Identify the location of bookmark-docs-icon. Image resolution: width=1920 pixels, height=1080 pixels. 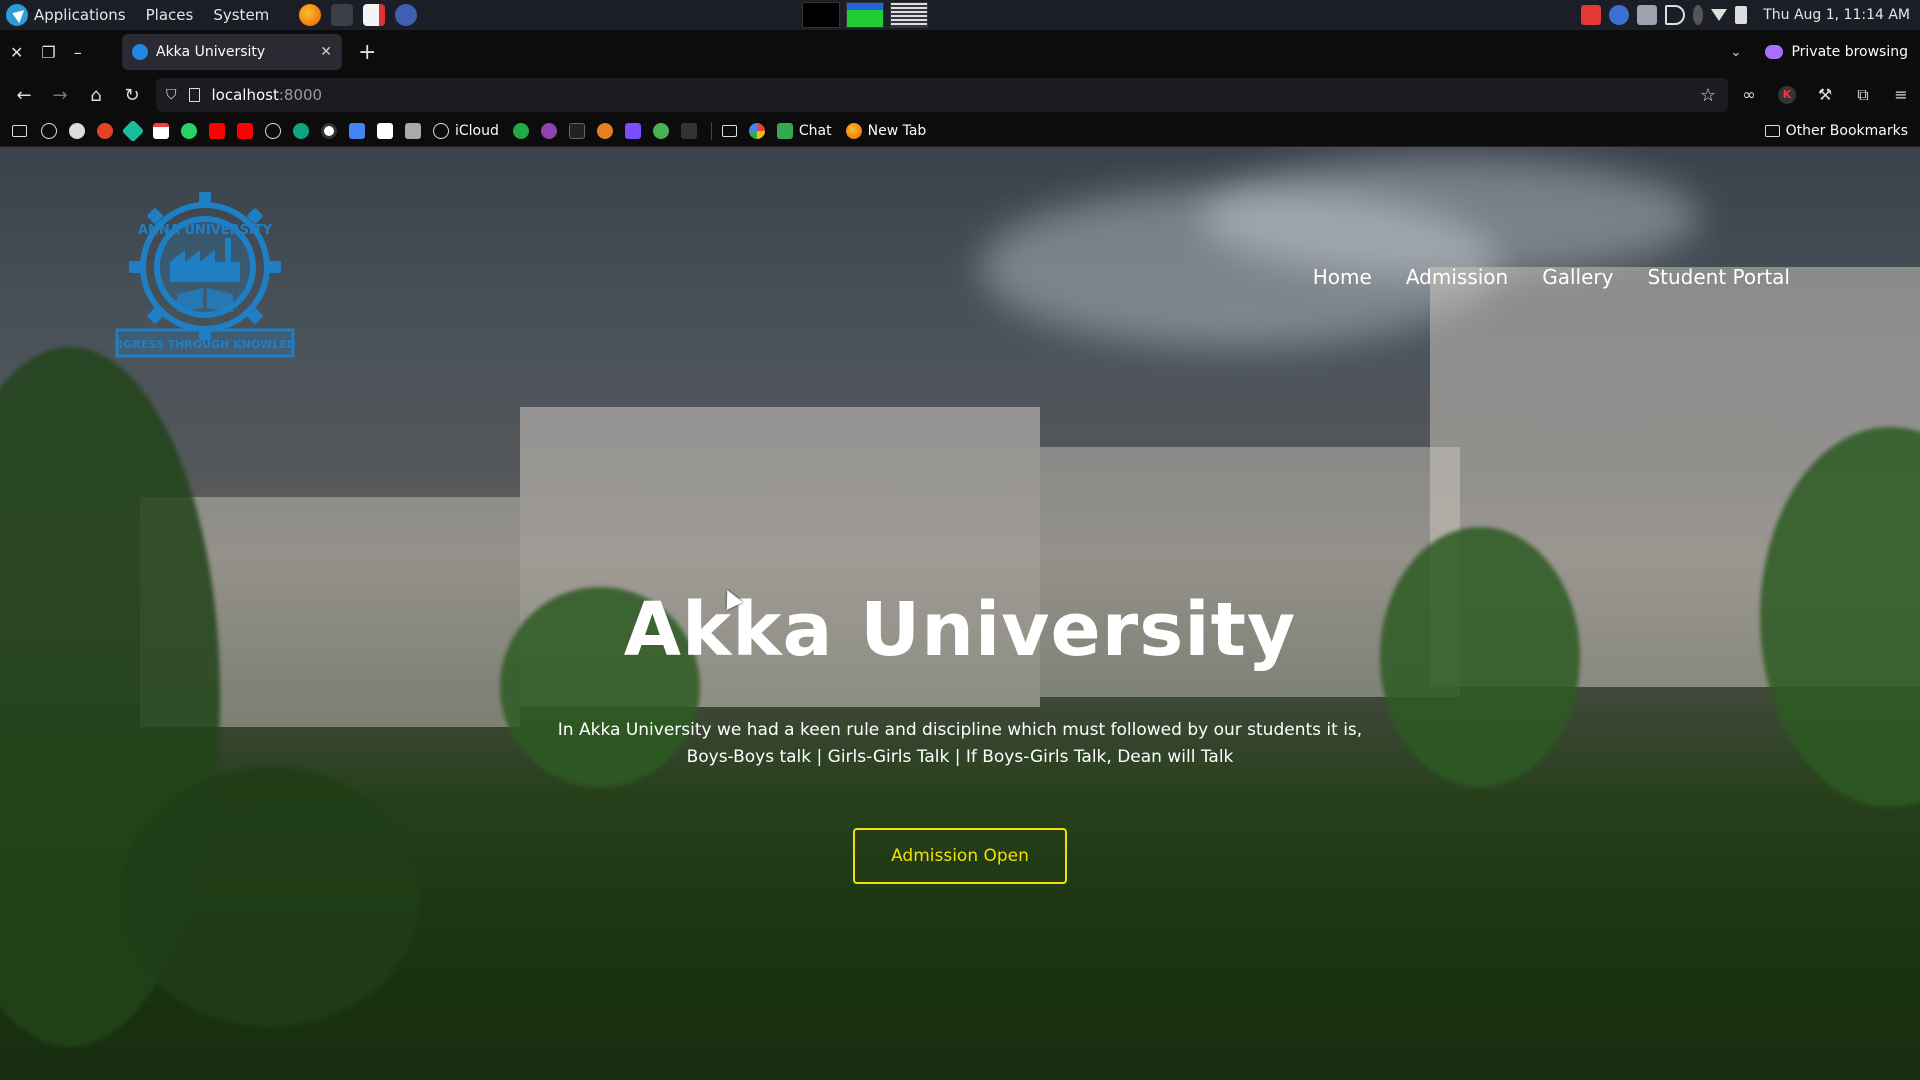
(357, 131).